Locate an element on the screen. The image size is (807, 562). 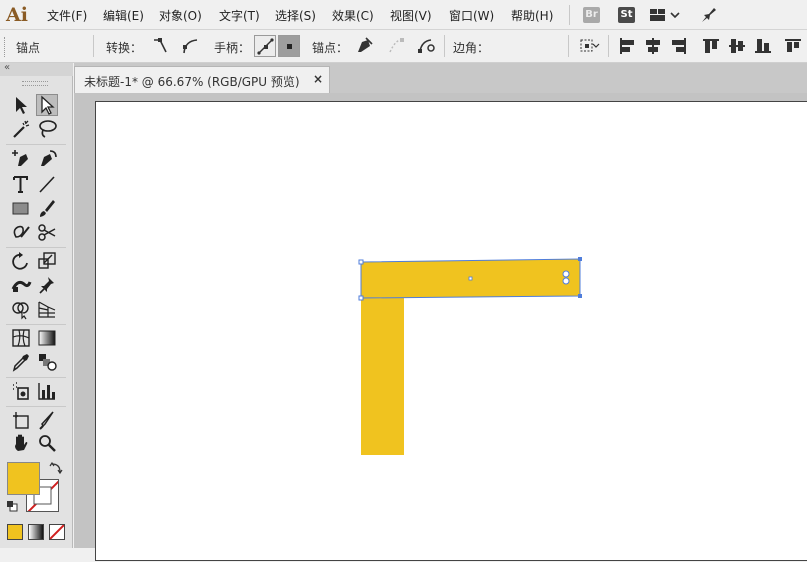
hand-icon is located at coordinates (21, 442).